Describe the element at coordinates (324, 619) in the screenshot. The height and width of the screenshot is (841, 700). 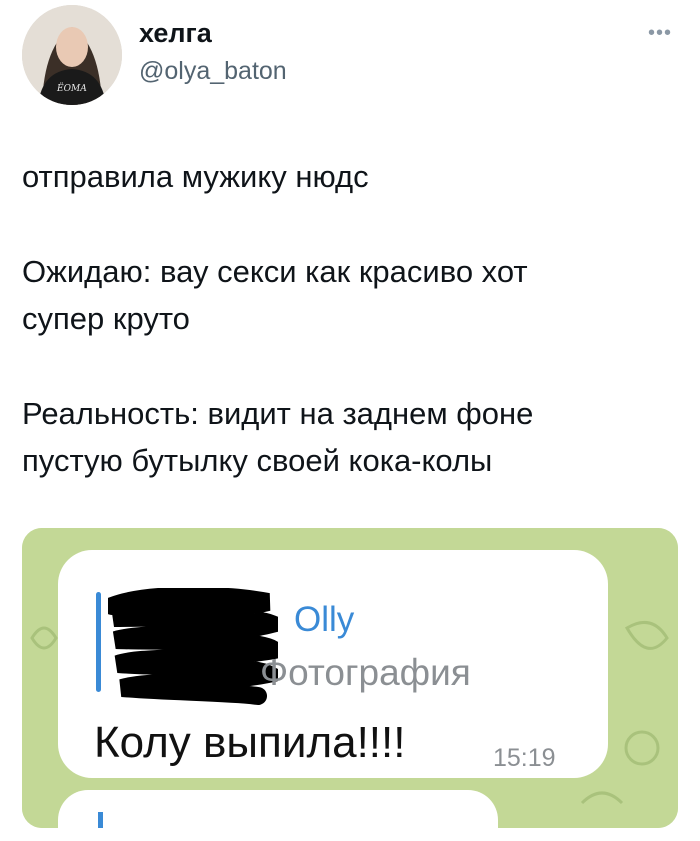
I see `reply-author-name: Olly` at that location.